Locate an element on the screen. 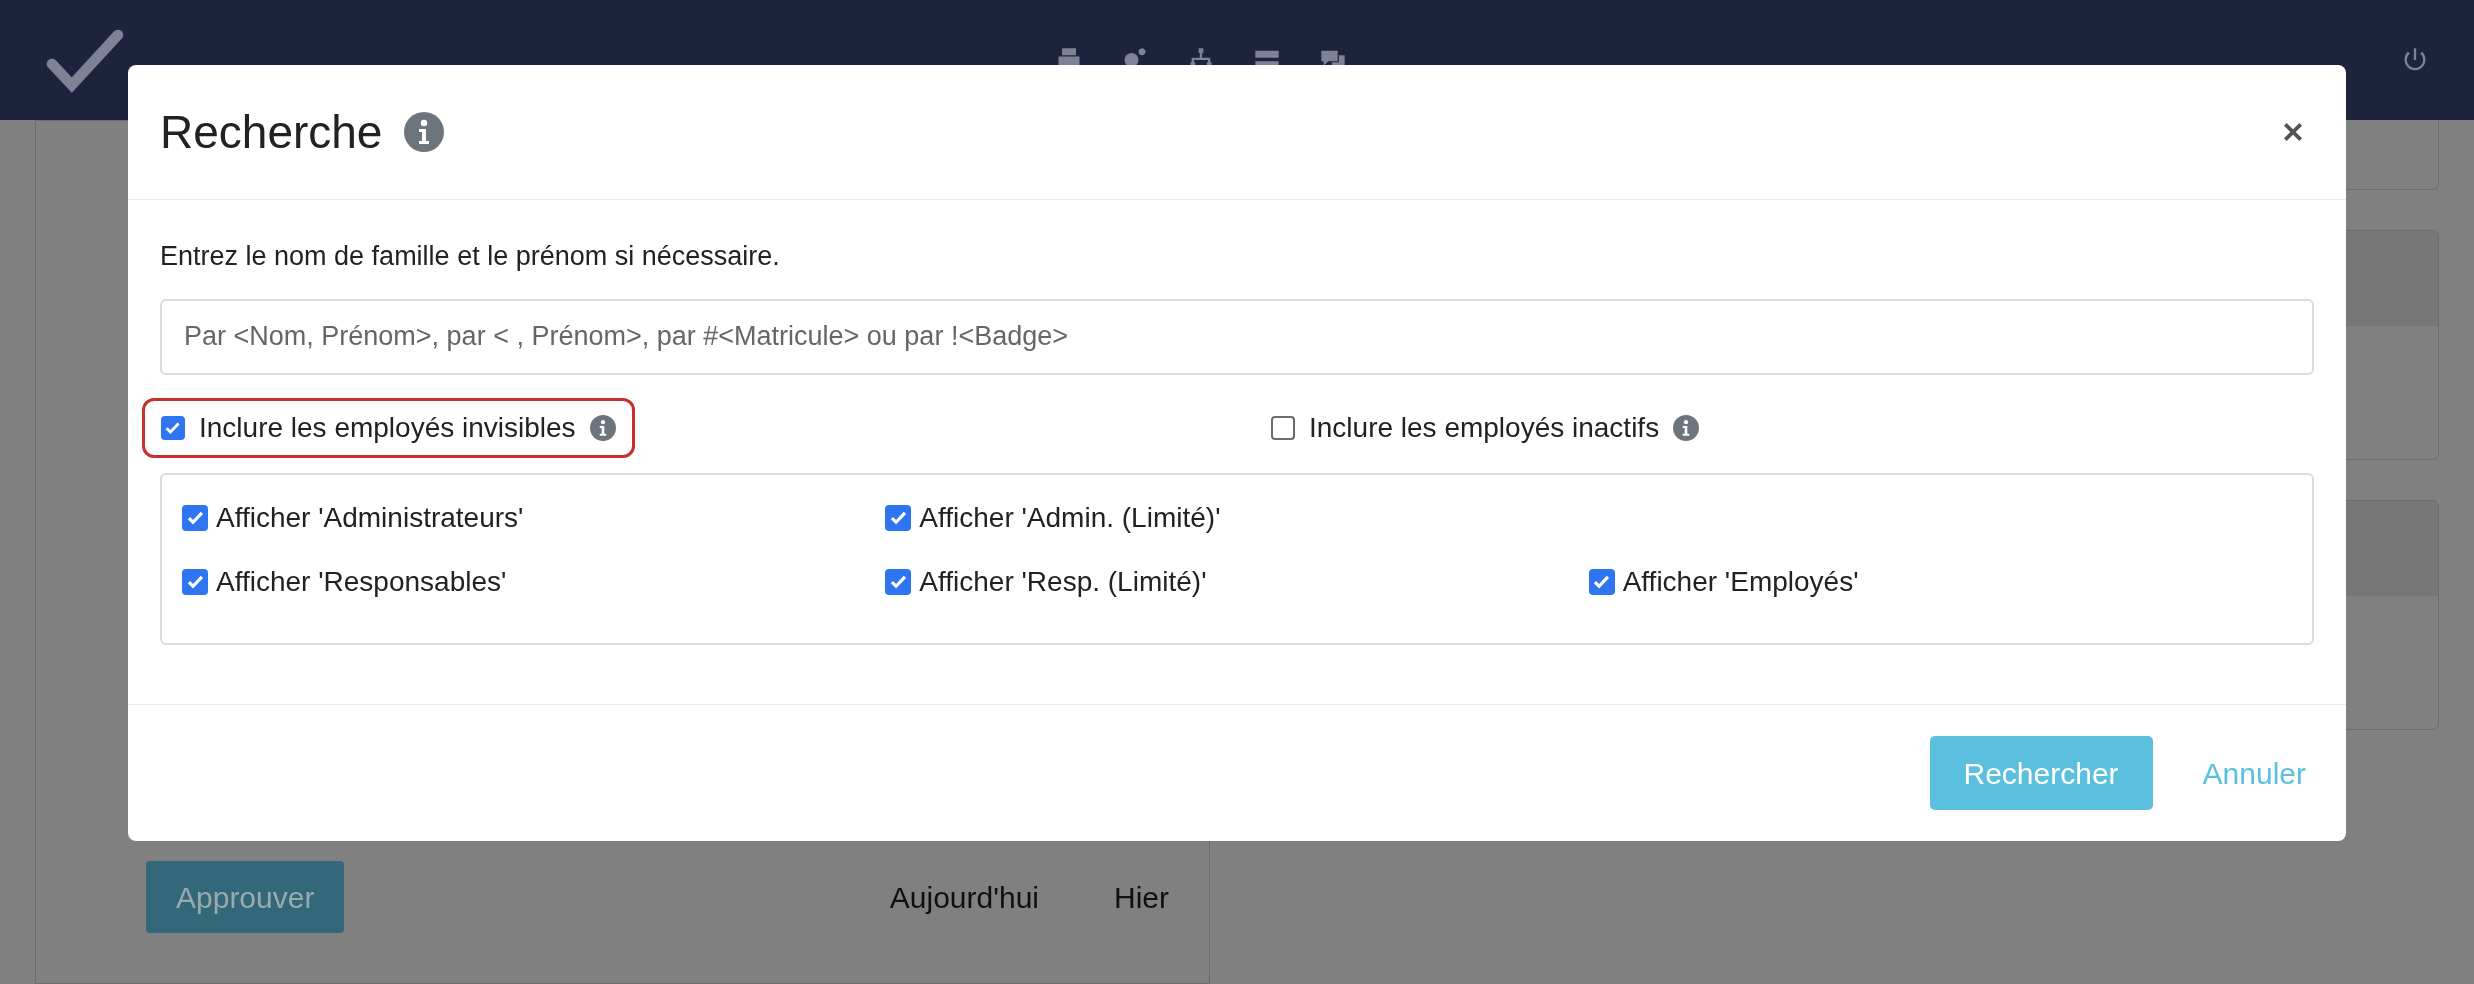  cancel-link: Annuler is located at coordinates (2254, 773).